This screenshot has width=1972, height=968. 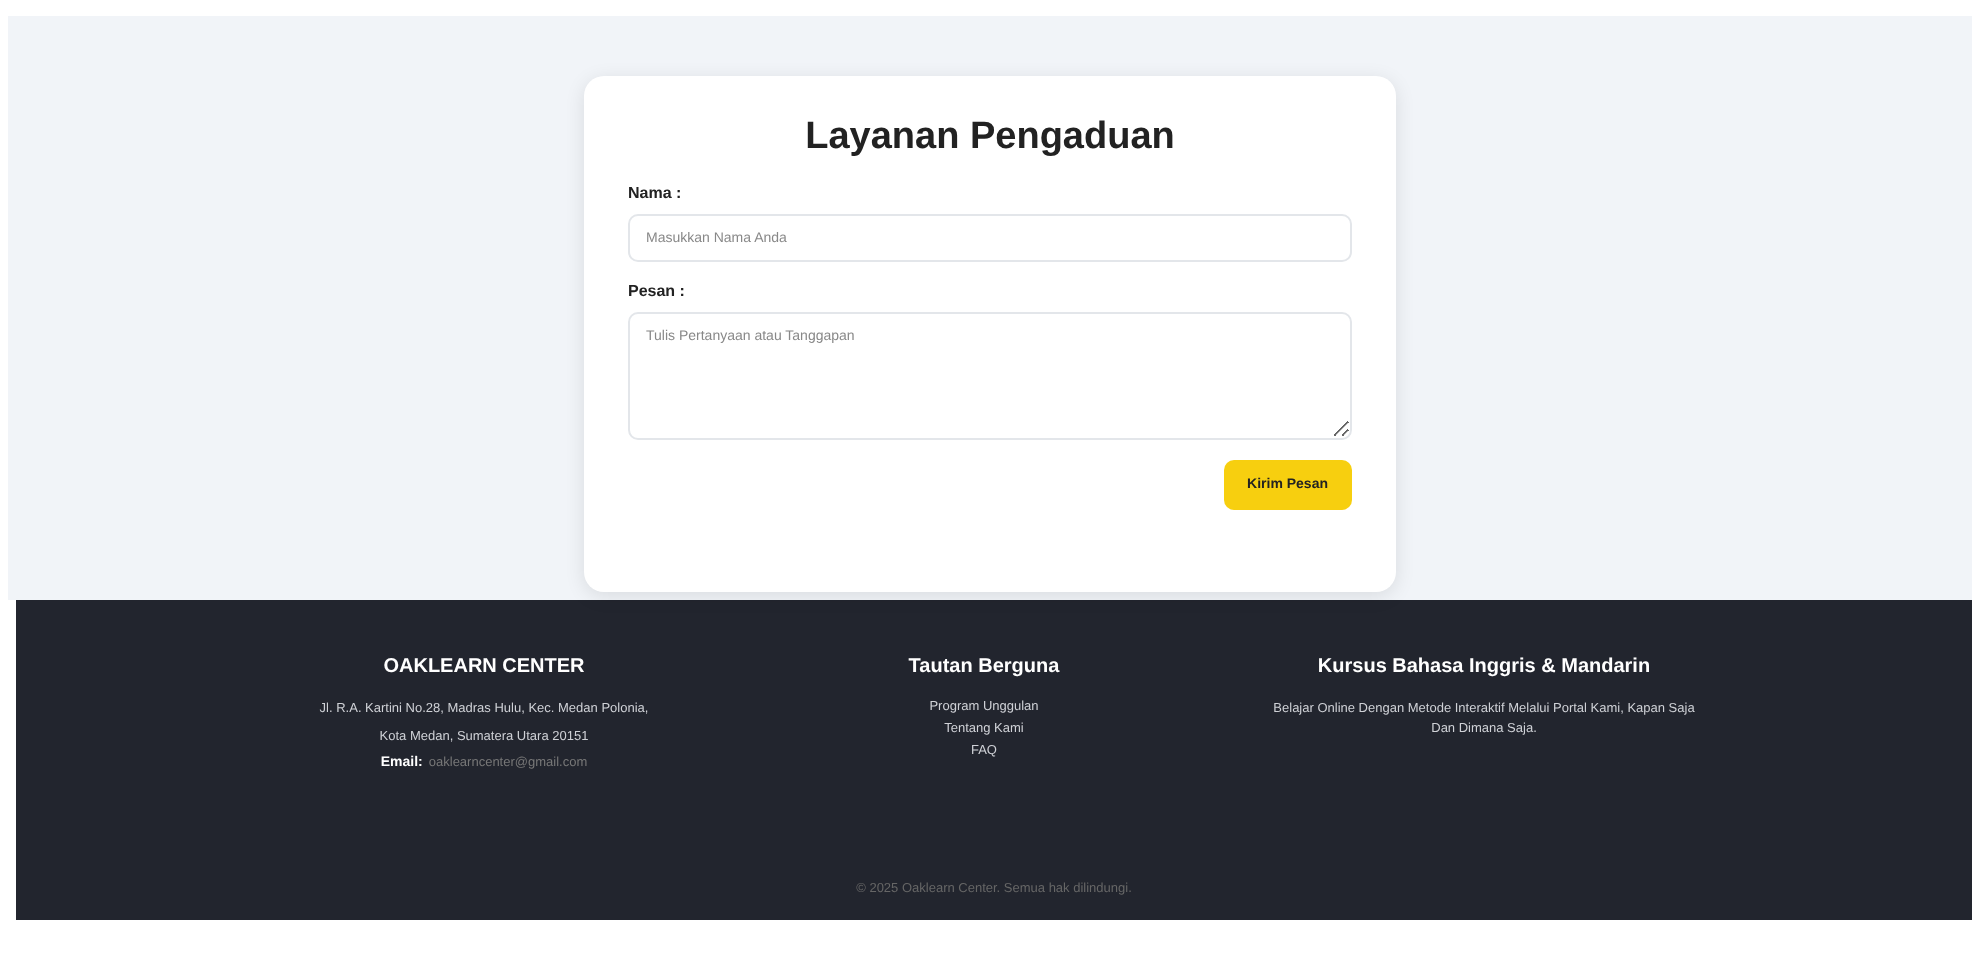 I want to click on footer-heading: OAKLEARN CENTER, so click(x=484, y=667).